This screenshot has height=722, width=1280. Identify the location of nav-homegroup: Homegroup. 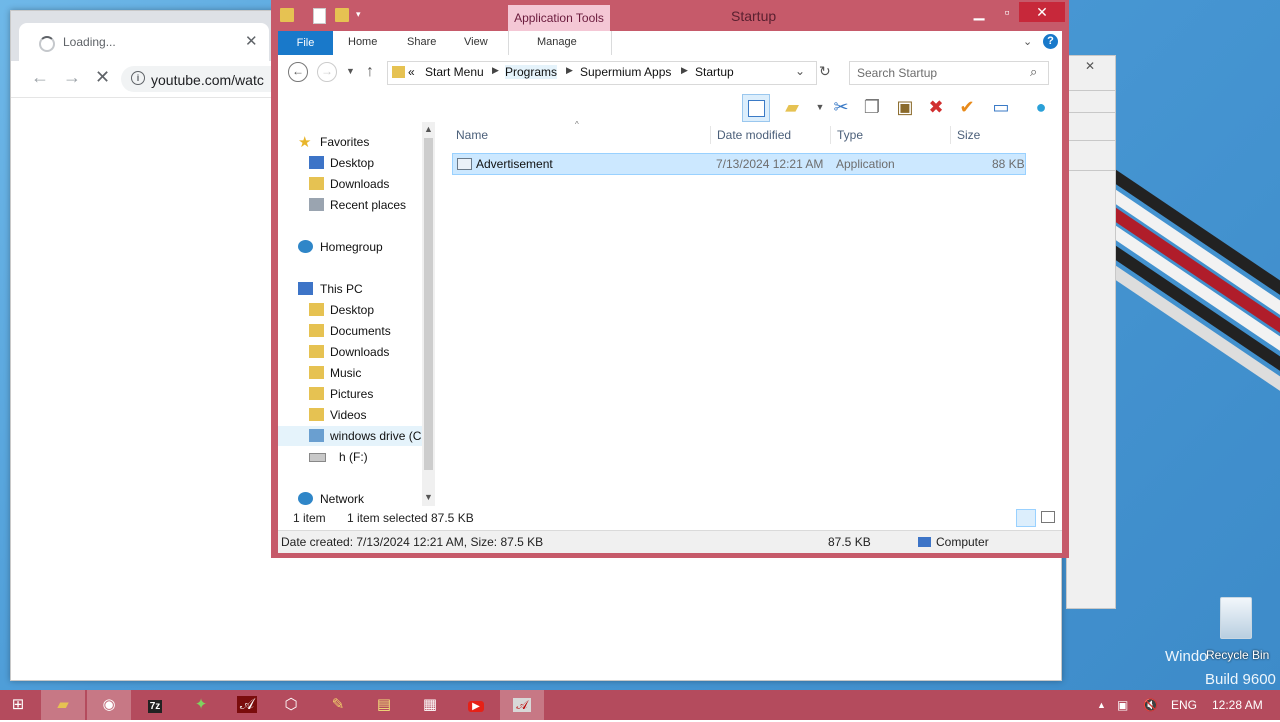
(351, 247).